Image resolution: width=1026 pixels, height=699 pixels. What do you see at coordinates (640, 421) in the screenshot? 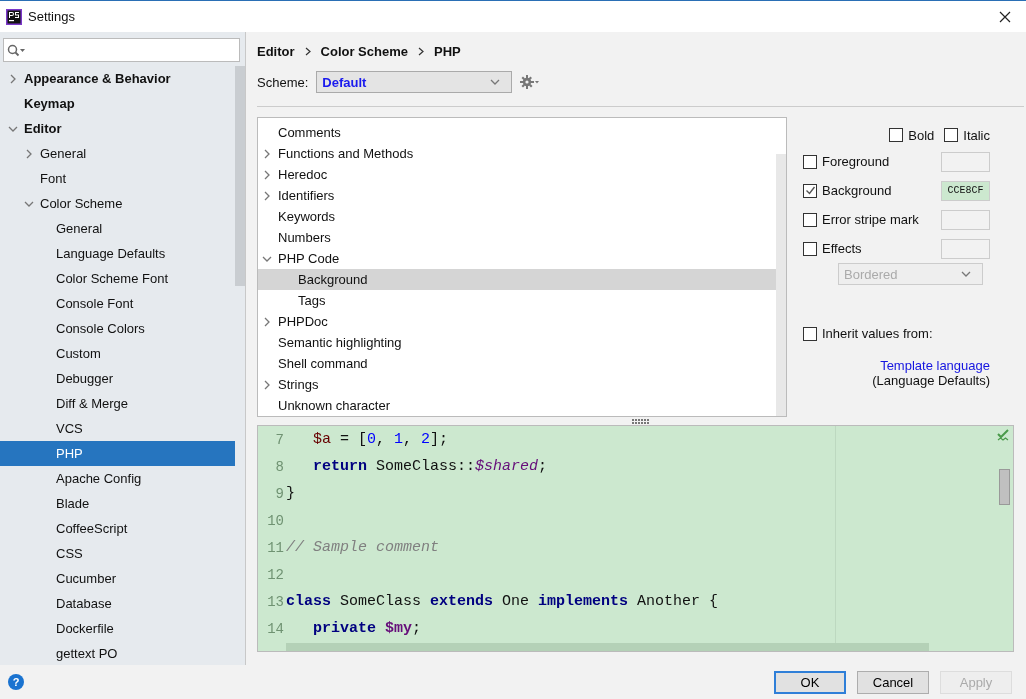
I see `splitter-handle-icon` at bounding box center [640, 421].